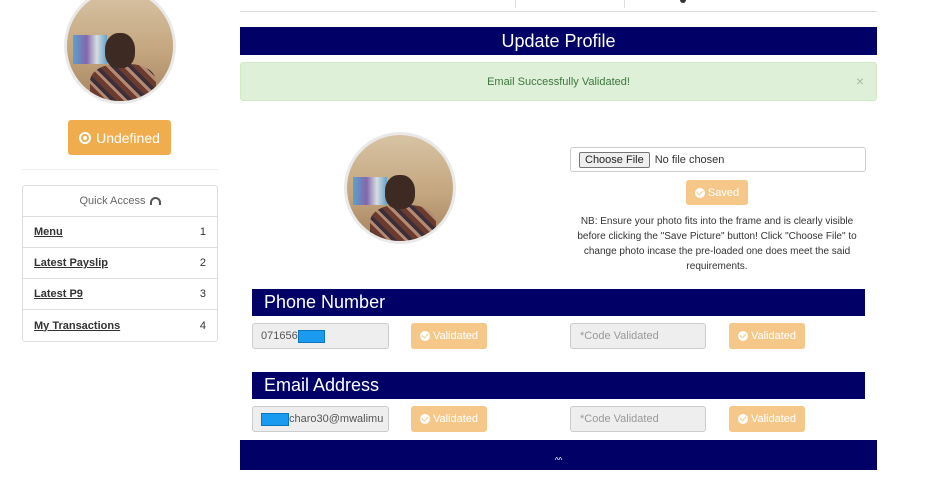  I want to click on quick-access-item-latest-payslip: Latest Payslip 2, so click(120, 263).